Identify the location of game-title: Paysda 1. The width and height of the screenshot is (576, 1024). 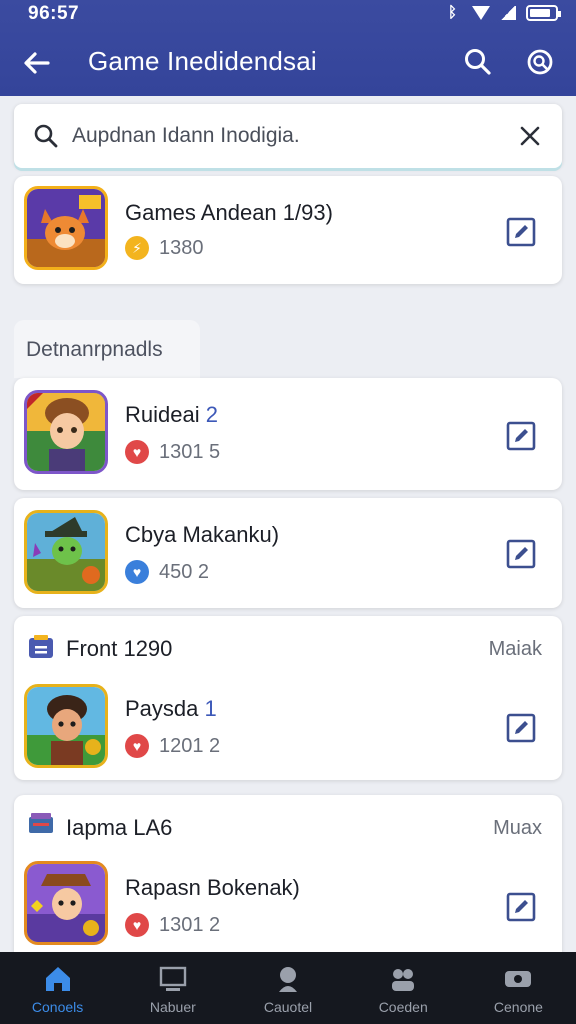
(171, 708).